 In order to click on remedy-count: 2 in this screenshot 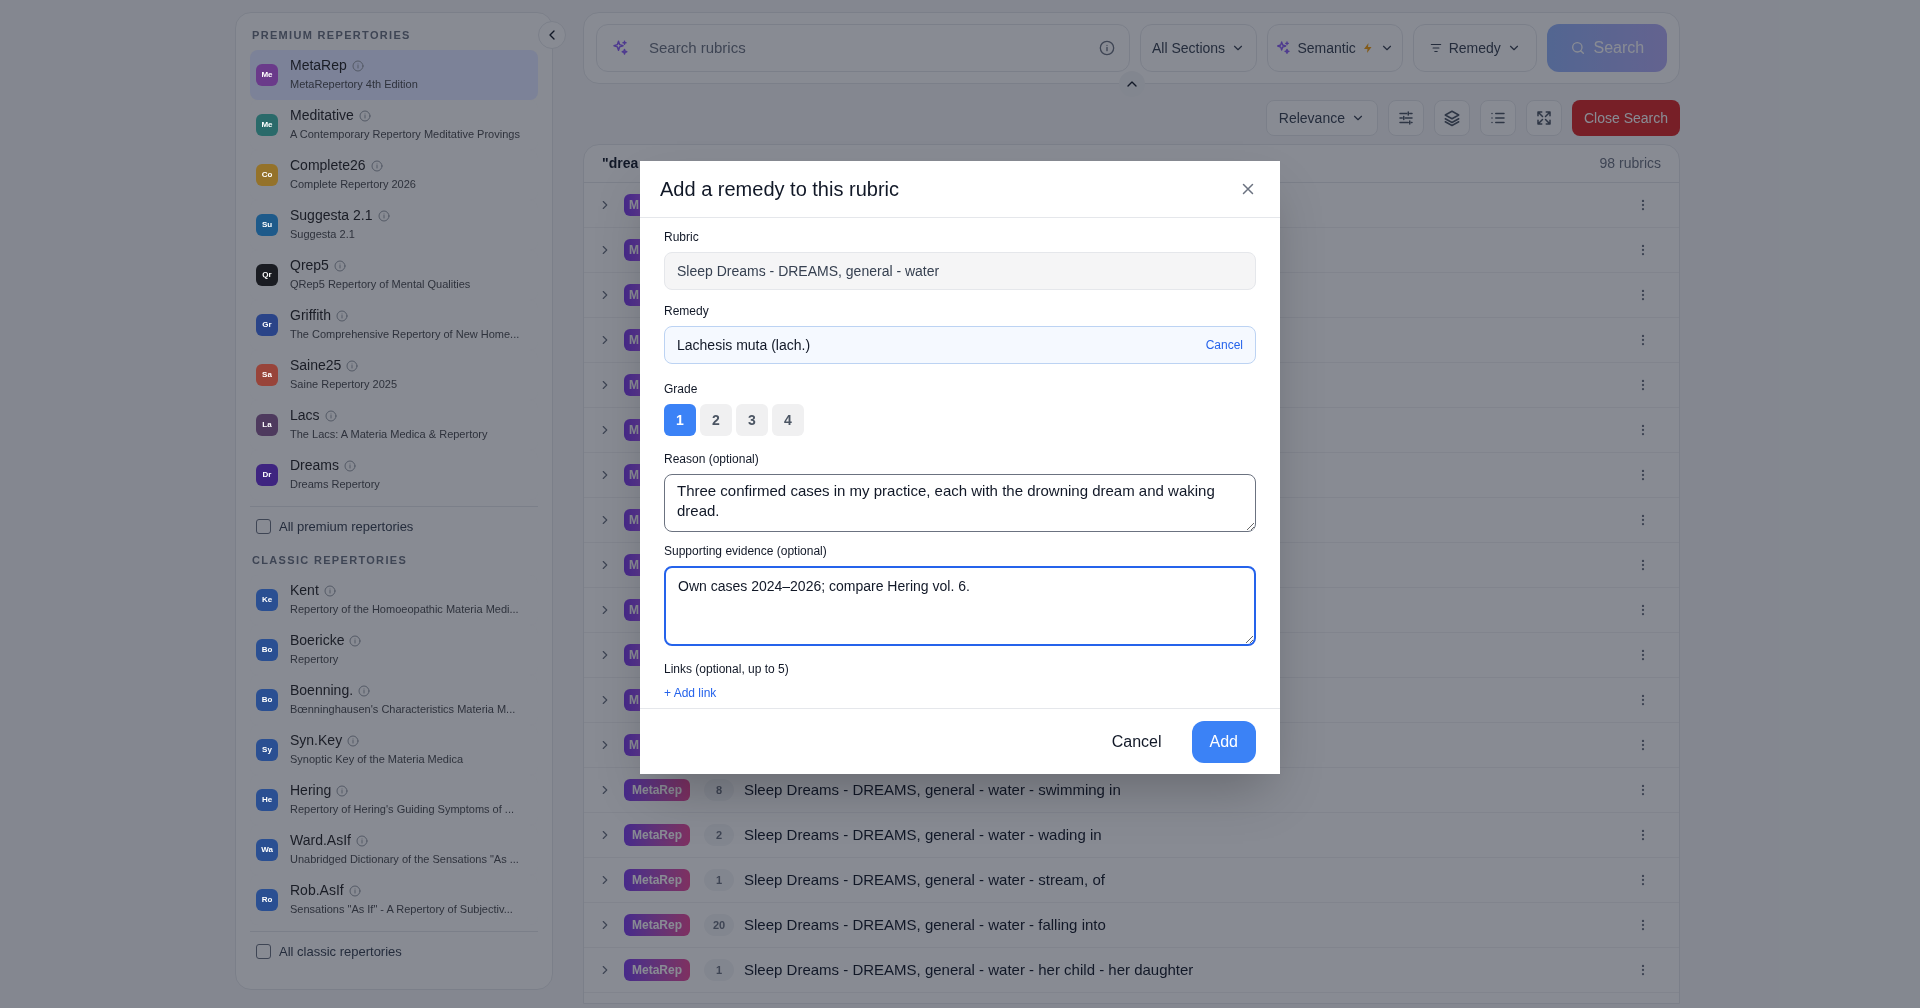, I will do `click(719, 835)`.